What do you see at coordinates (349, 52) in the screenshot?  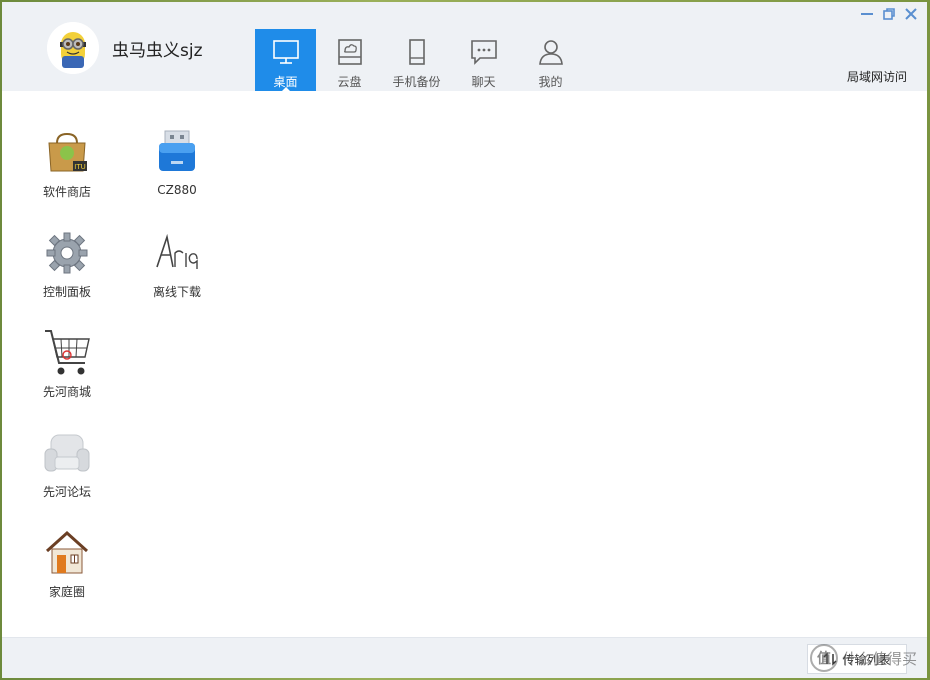 I see `cloud-disk-icon` at bounding box center [349, 52].